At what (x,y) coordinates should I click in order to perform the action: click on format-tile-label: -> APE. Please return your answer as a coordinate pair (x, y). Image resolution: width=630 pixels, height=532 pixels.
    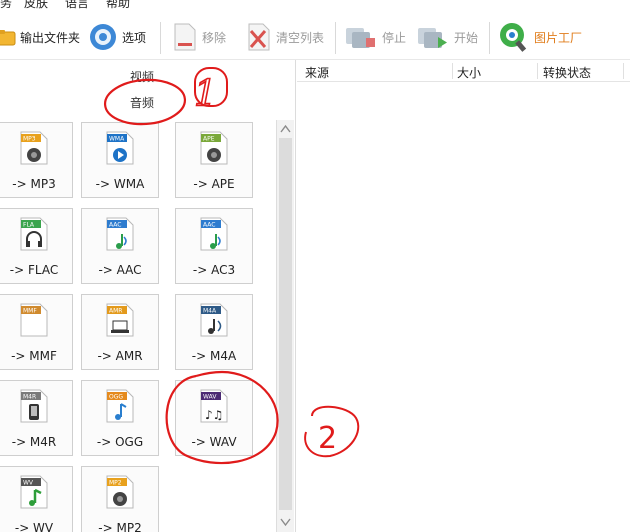
    Looking at the image, I should click on (214, 184).